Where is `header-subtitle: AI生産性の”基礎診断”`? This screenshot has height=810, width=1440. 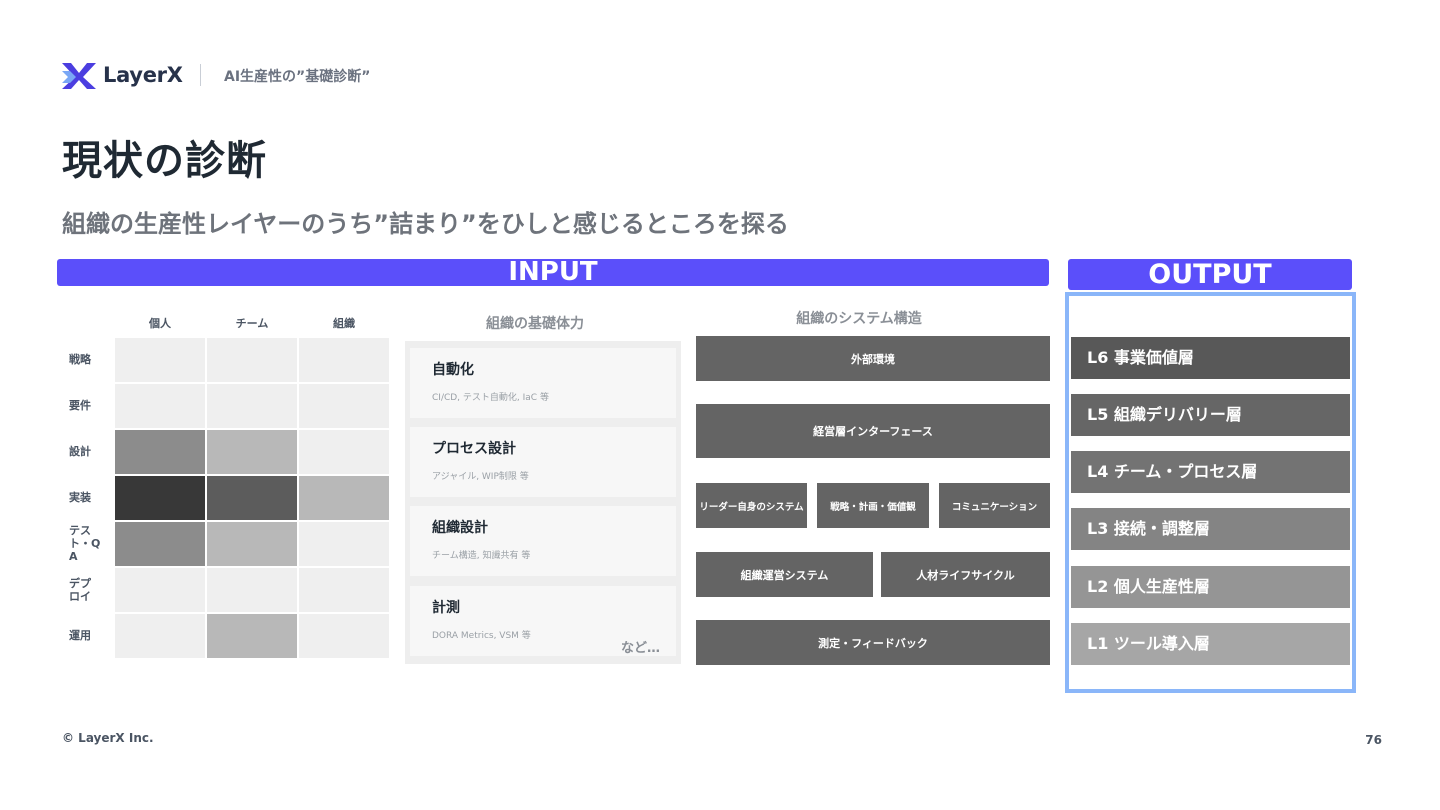 header-subtitle: AI生産性の”基礎診断” is located at coordinates (297, 77).